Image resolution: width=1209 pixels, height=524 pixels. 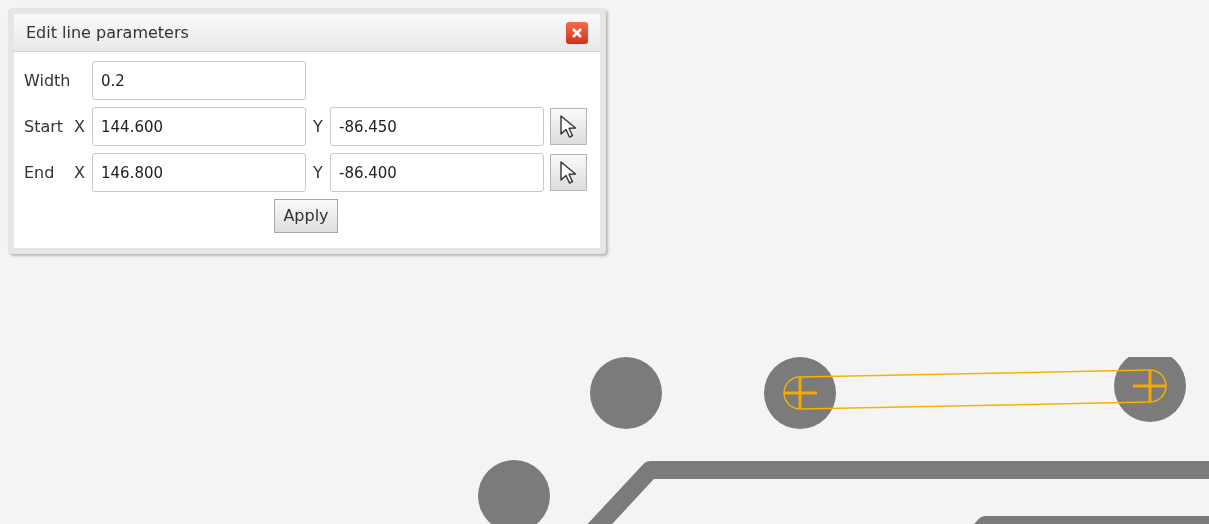 I want to click on input-field: -86.450, so click(x=437, y=126).